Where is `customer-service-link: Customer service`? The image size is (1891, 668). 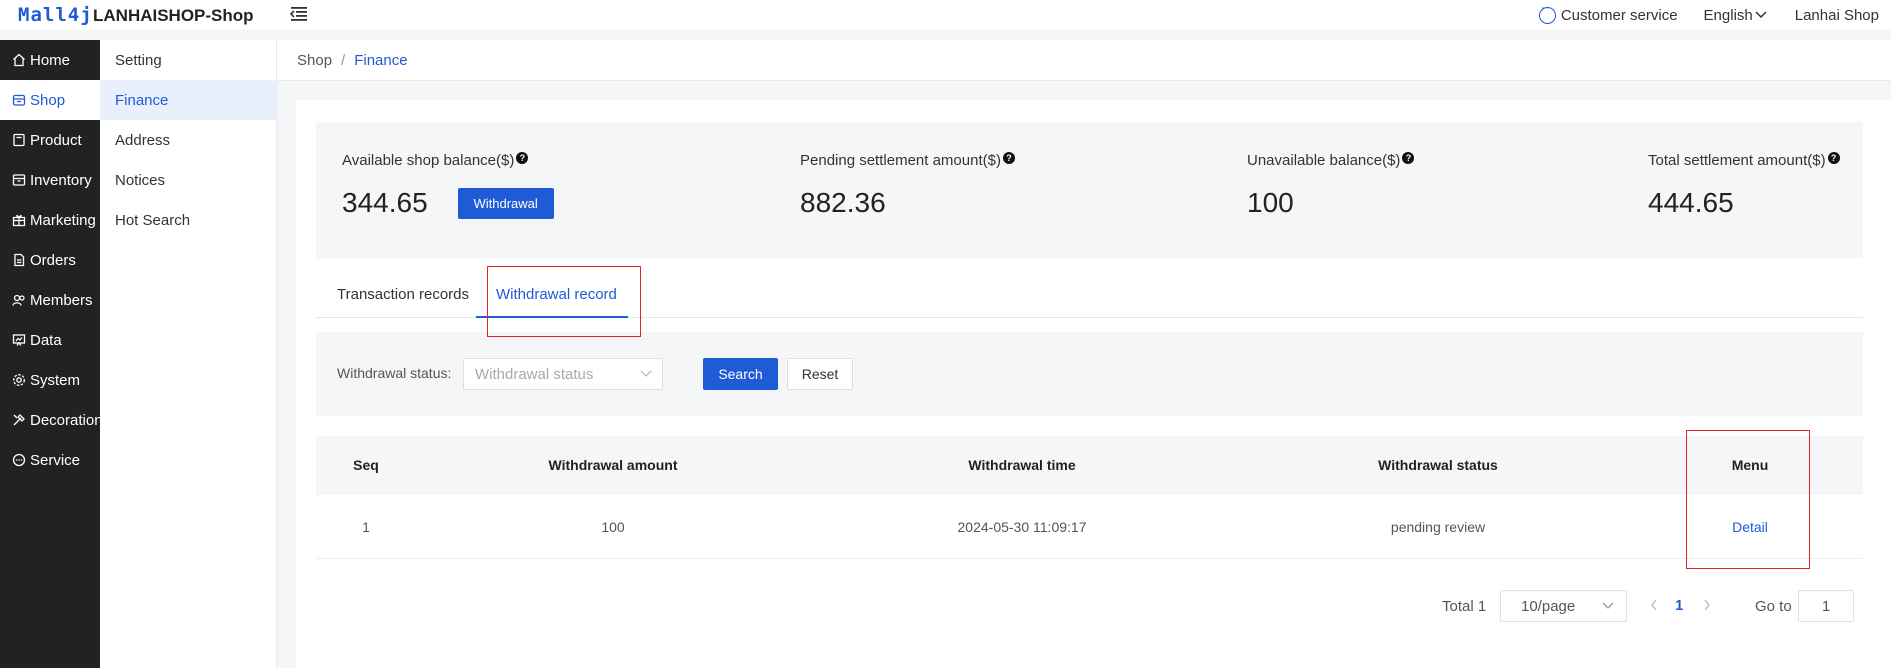
customer-service-link: Customer service is located at coordinates (1608, 13).